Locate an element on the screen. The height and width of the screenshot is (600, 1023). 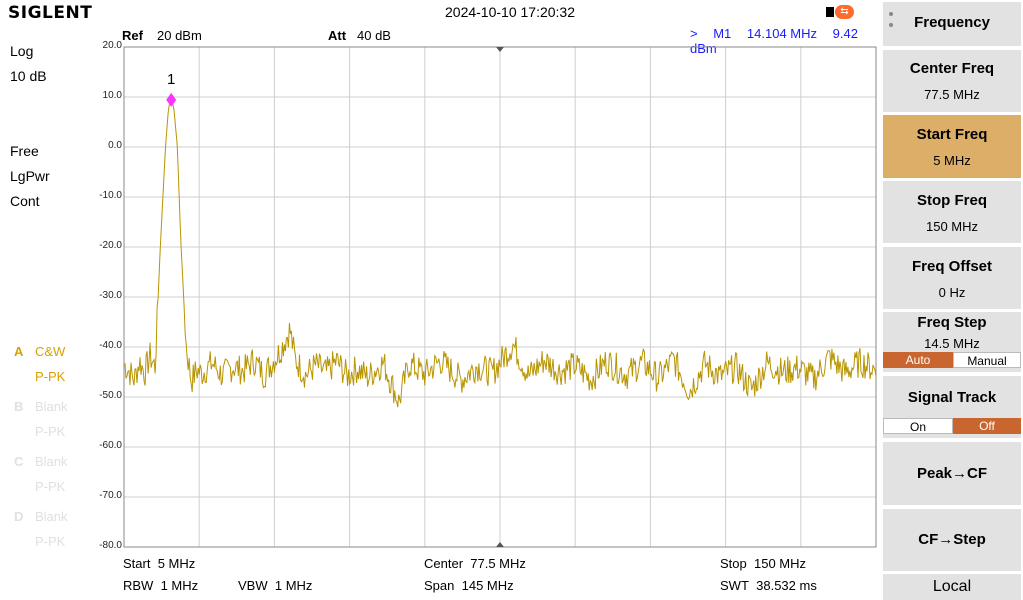
rbw-value: 1 MHz is located at coordinates (179, 585).